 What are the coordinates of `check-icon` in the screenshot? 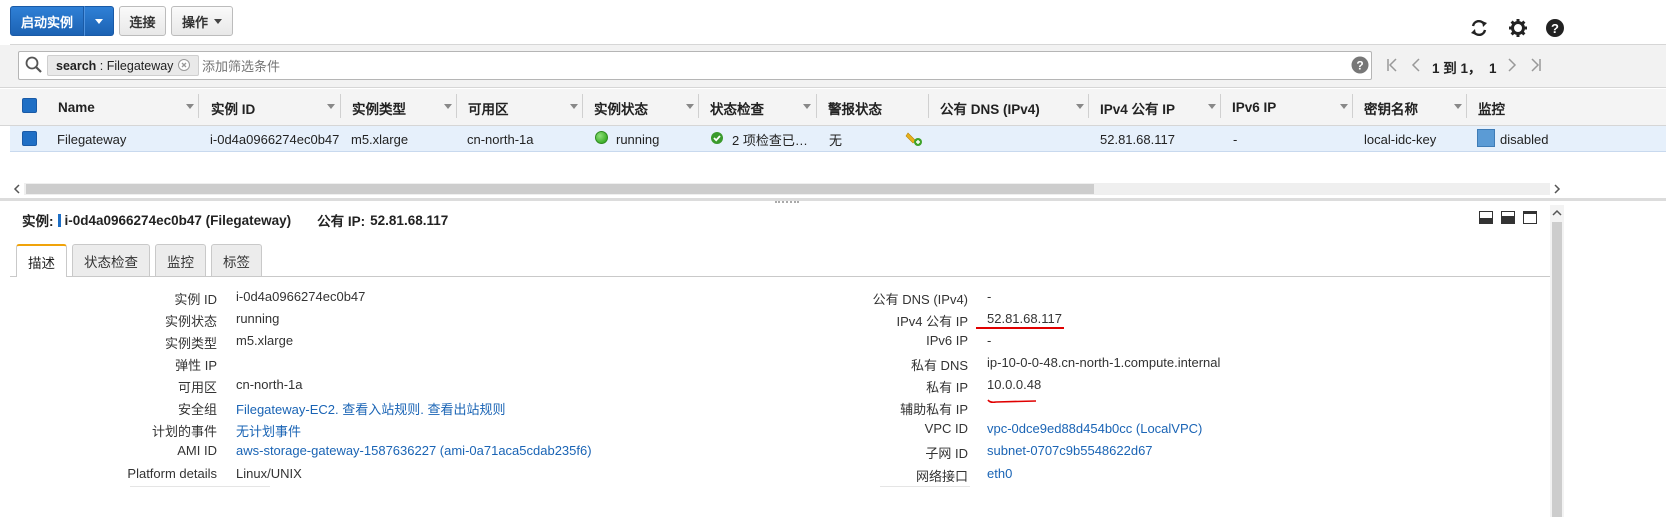 It's located at (717, 138).